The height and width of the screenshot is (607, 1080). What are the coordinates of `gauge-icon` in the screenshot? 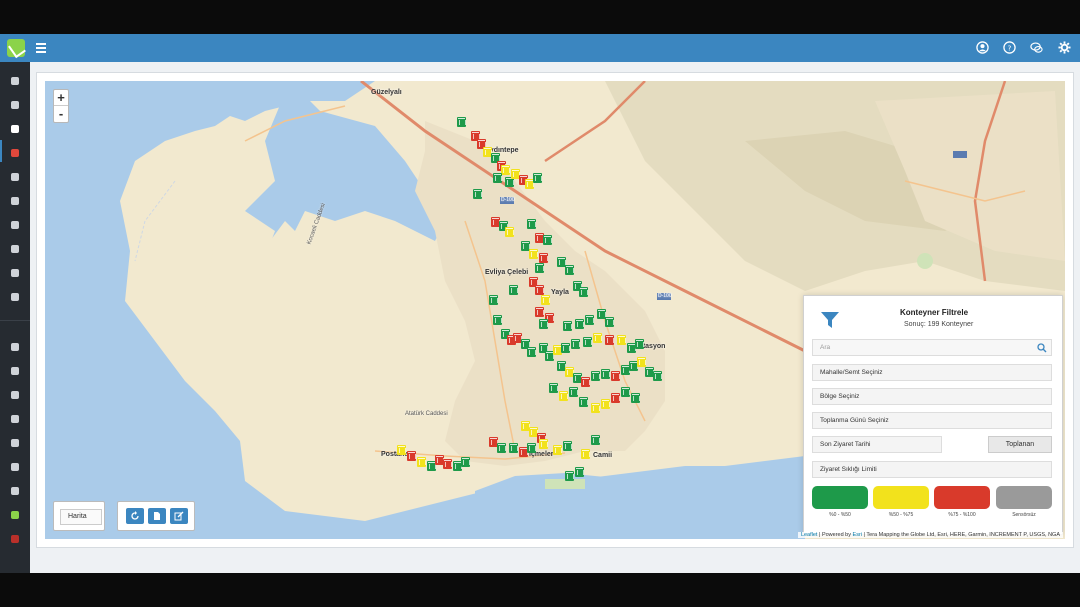 It's located at (15, 418).